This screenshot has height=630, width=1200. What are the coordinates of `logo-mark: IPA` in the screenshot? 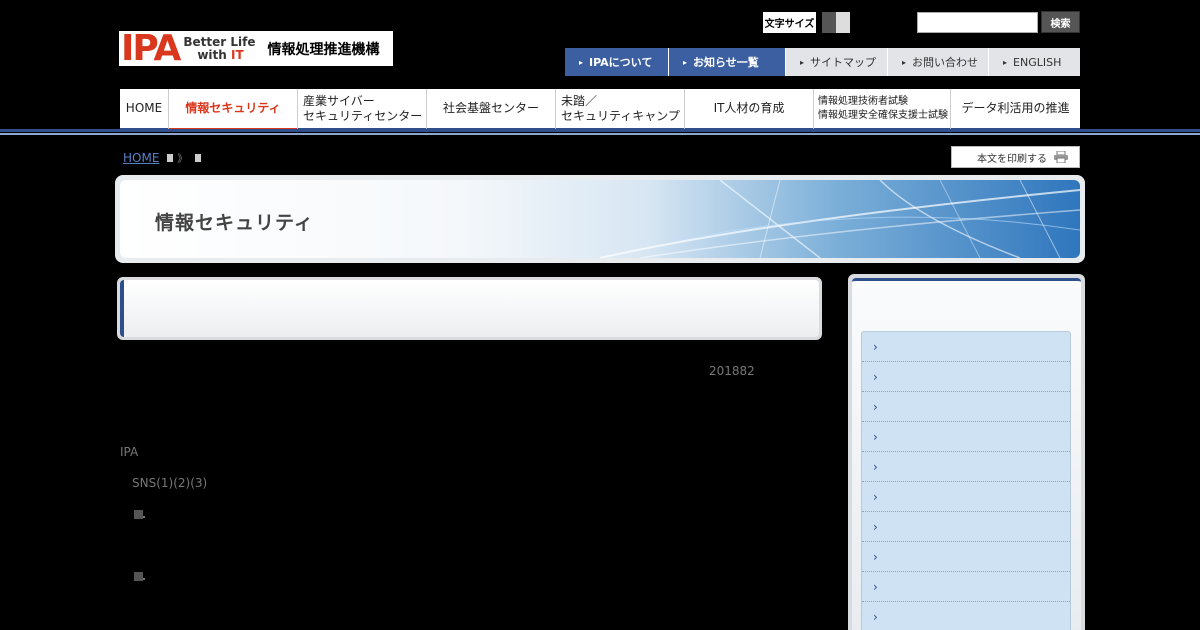 It's located at (151, 48).